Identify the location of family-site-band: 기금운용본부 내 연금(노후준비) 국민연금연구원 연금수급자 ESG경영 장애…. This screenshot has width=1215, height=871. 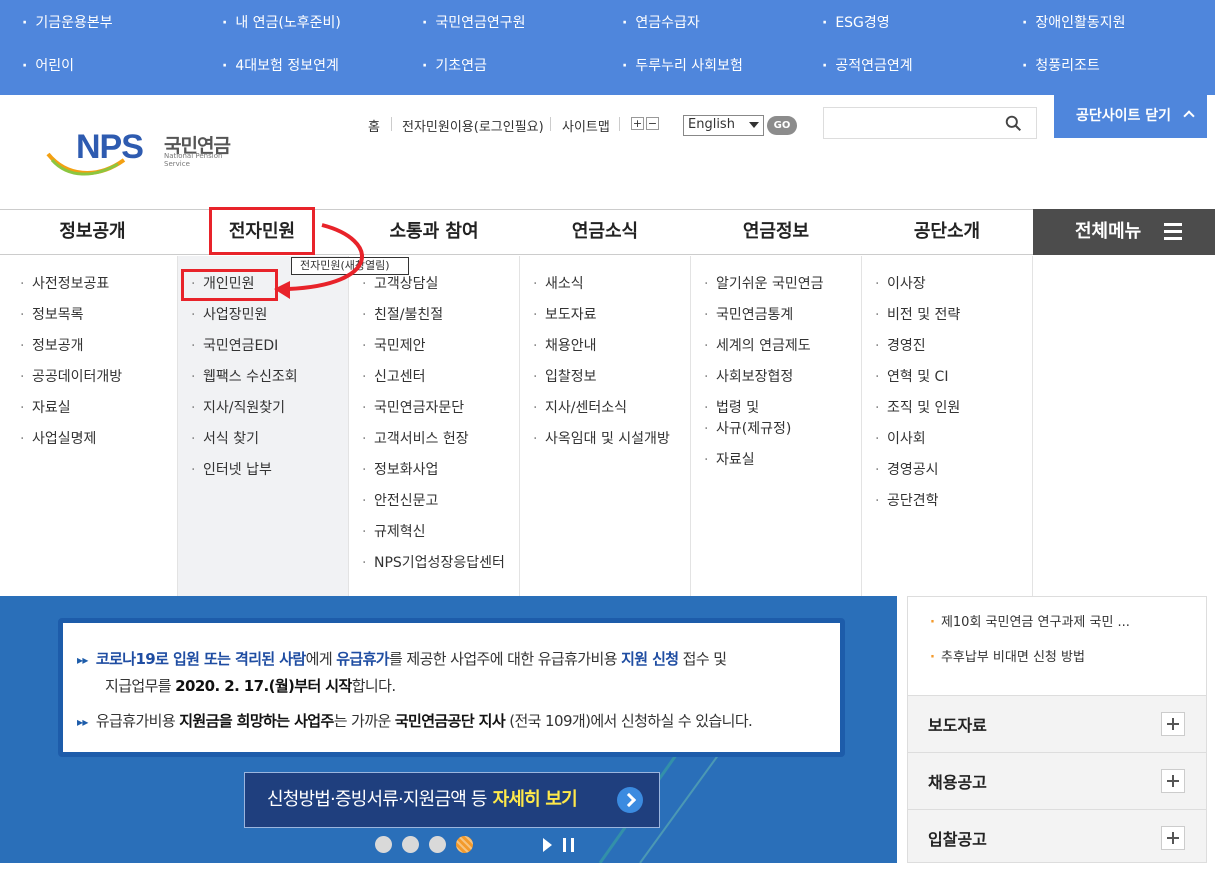
(607, 47).